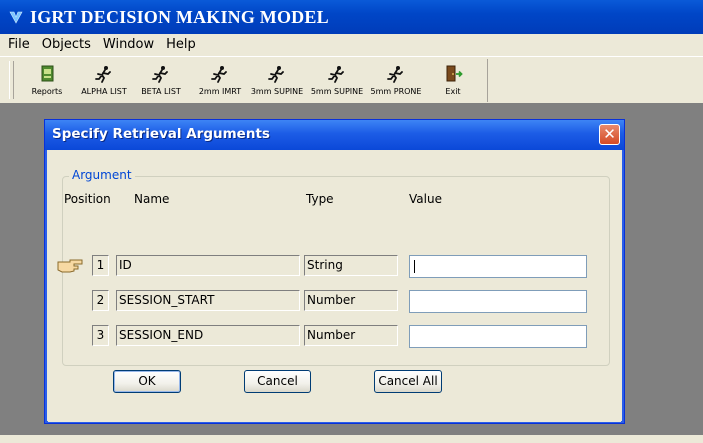 This screenshot has height=443, width=703. I want to click on row-2-name: SESSION_START, so click(208, 300).